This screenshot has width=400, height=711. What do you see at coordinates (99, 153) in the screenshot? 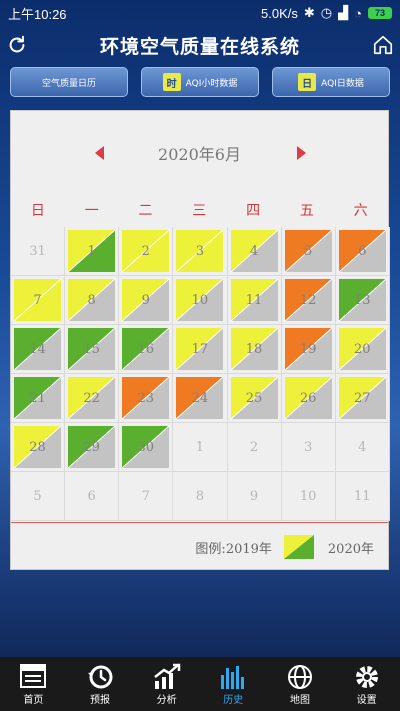
I see `prev-month-icon` at bounding box center [99, 153].